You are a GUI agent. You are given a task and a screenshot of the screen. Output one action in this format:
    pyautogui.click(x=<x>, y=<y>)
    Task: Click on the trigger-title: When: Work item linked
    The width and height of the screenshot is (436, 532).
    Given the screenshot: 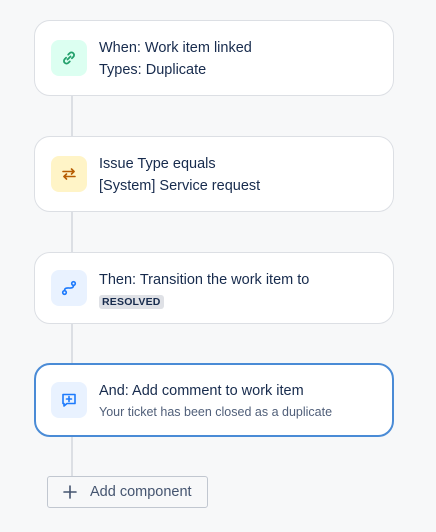 What is the action you would take?
    pyautogui.click(x=175, y=48)
    